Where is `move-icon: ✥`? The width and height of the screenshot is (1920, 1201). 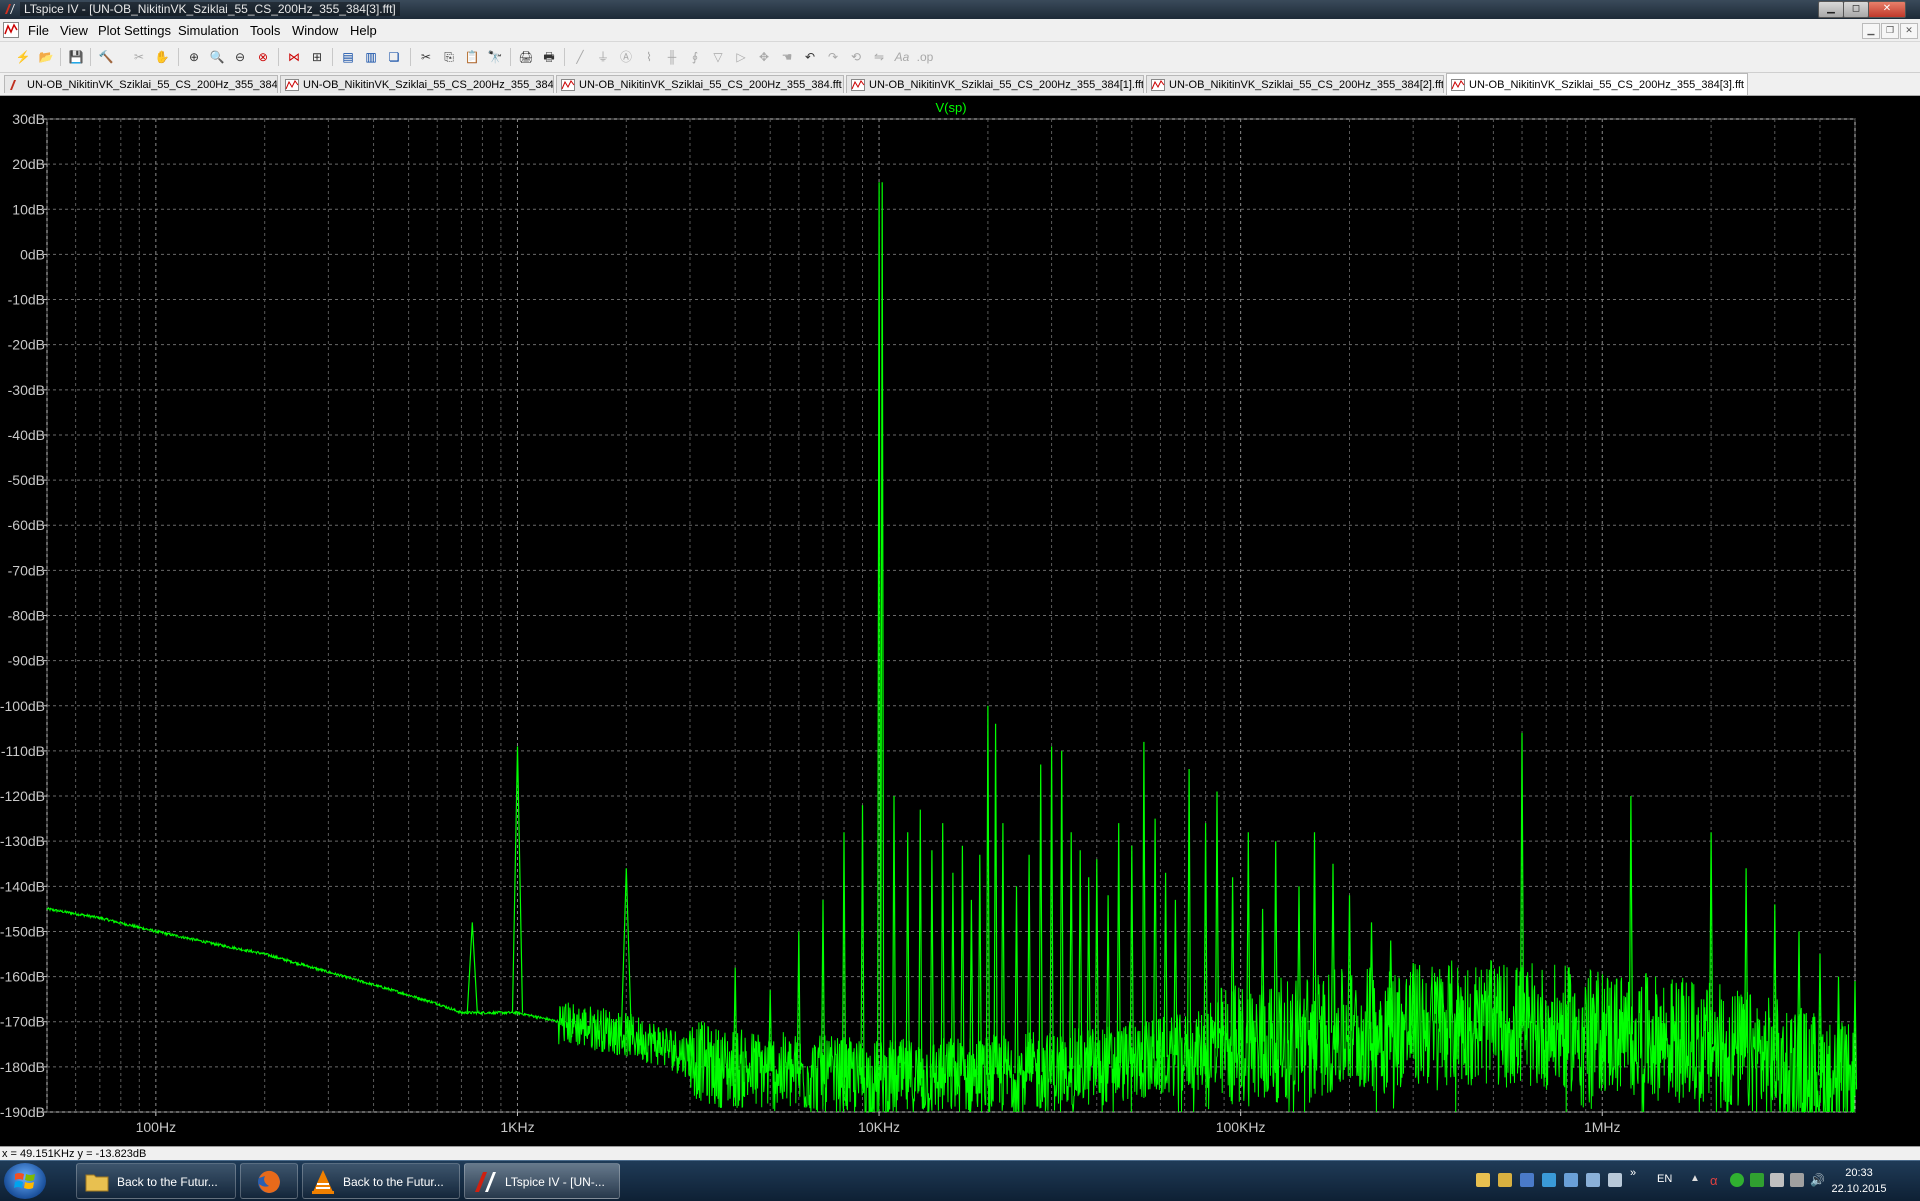 move-icon: ✥ is located at coordinates (764, 57).